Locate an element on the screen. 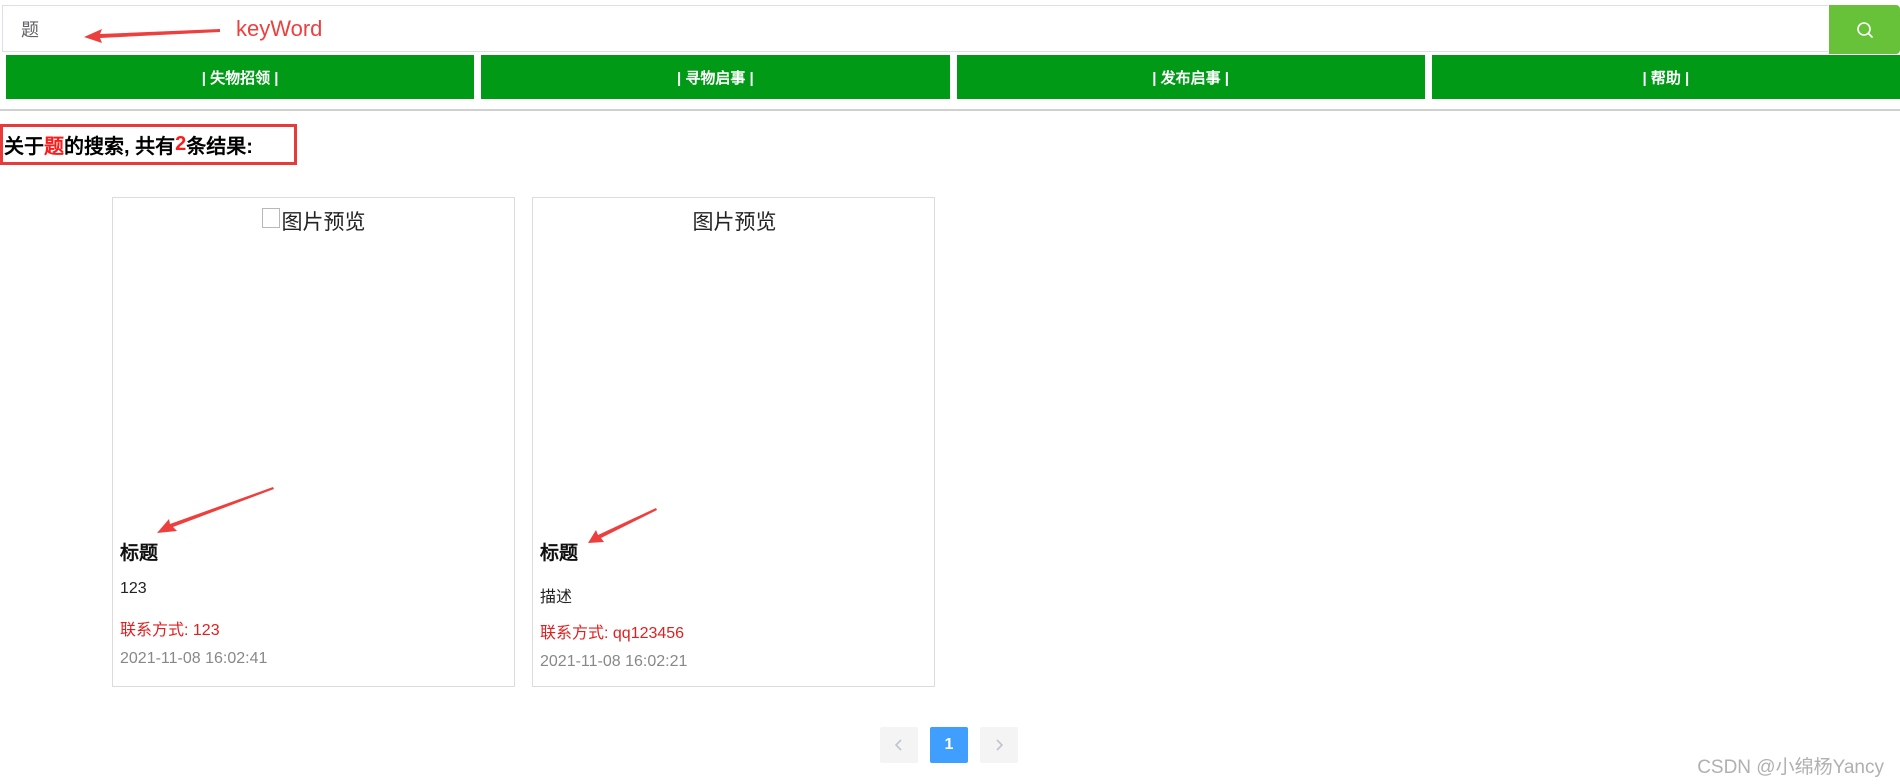 This screenshot has width=1900, height=784. card-time: 2021-11-08 16:02:21 is located at coordinates (614, 661).